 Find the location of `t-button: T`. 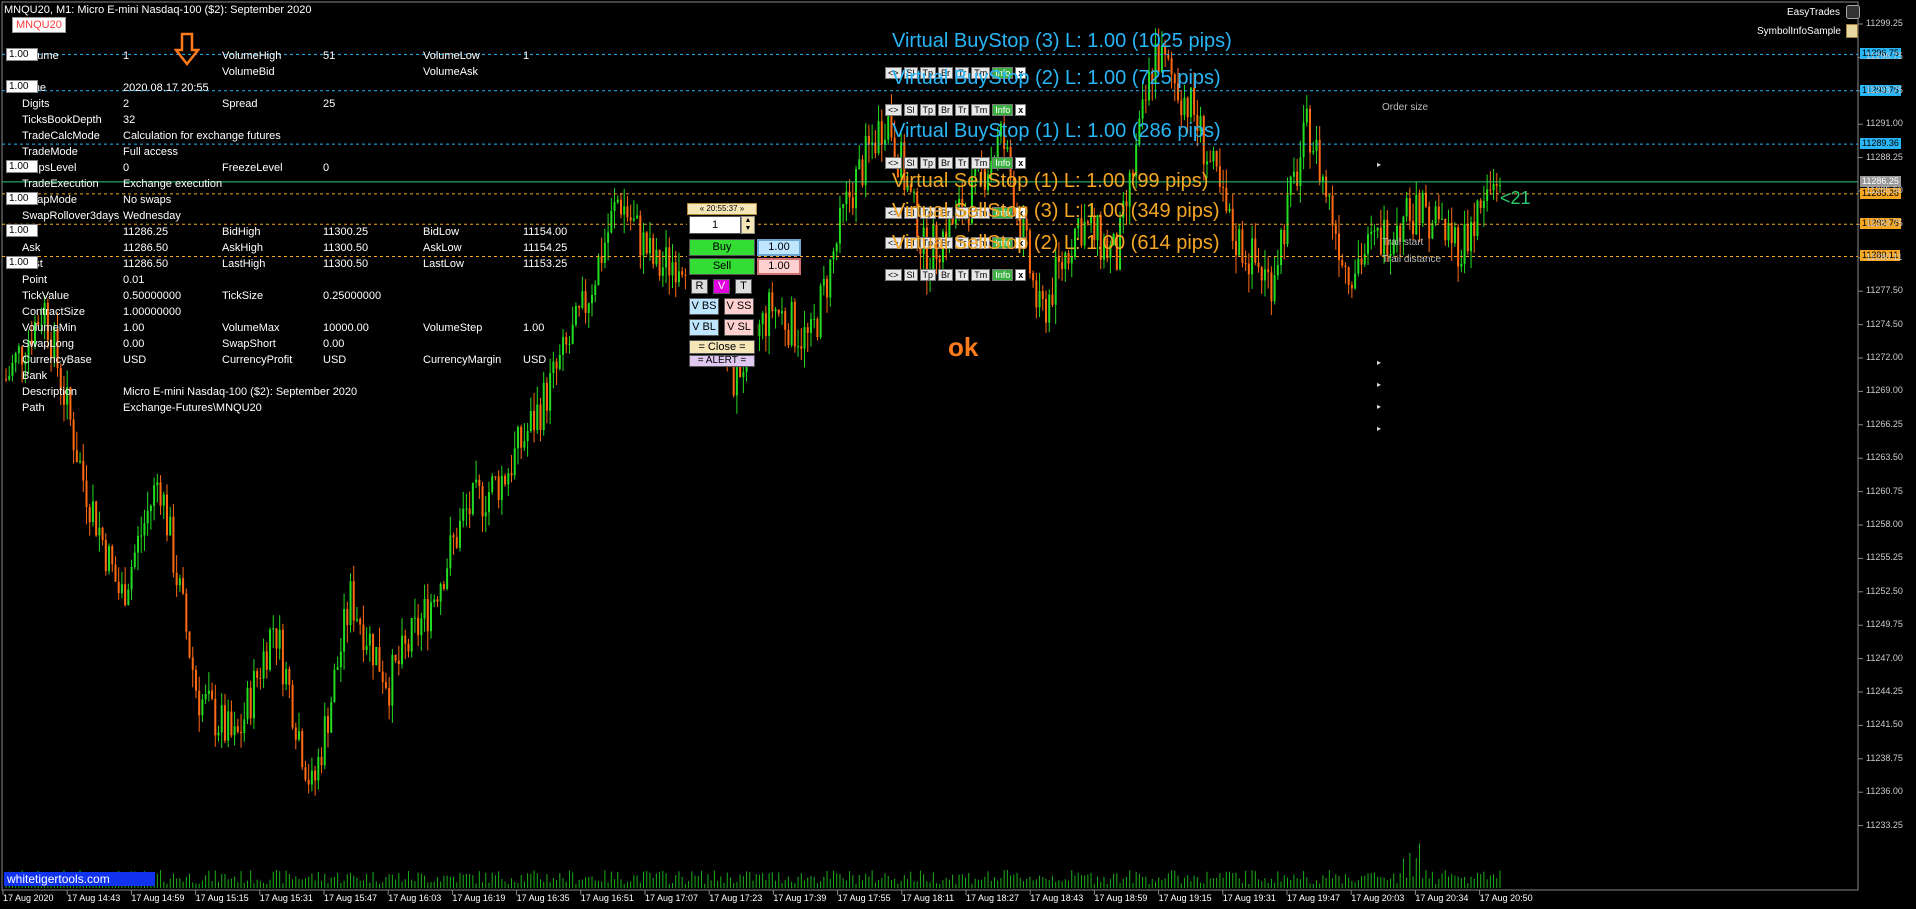

t-button: T is located at coordinates (743, 286).